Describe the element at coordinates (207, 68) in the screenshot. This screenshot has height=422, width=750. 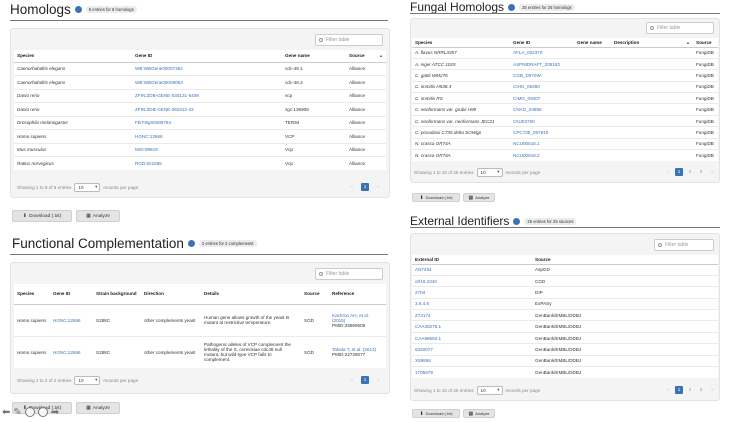
I see `gene-id-link: WB:WBGene00007352` at that location.